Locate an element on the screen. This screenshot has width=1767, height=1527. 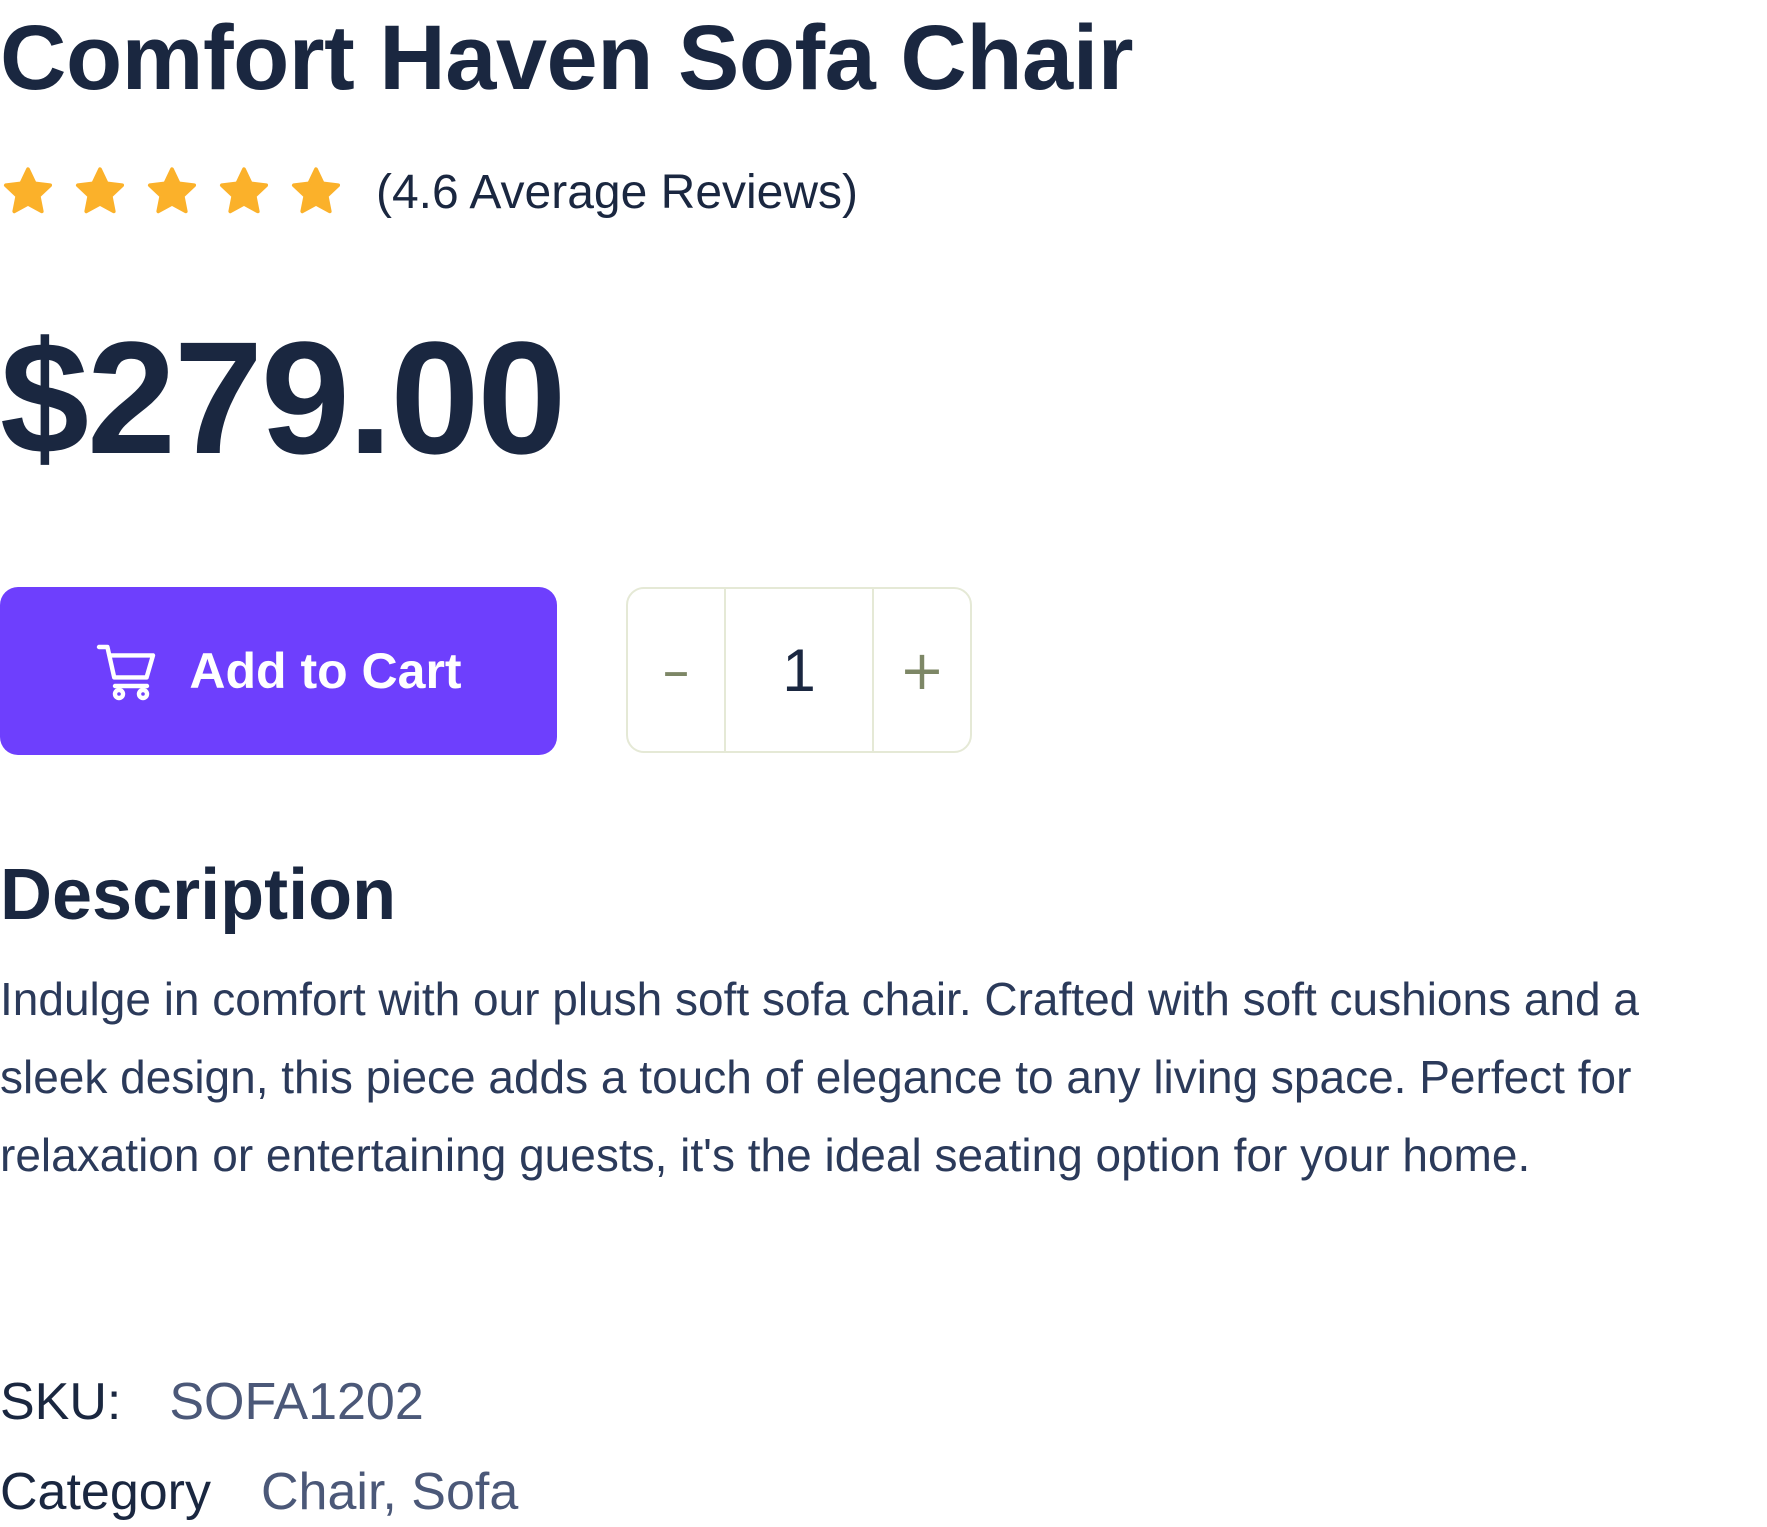
quantity-stepper: – 1 + is located at coordinates (799, 670).